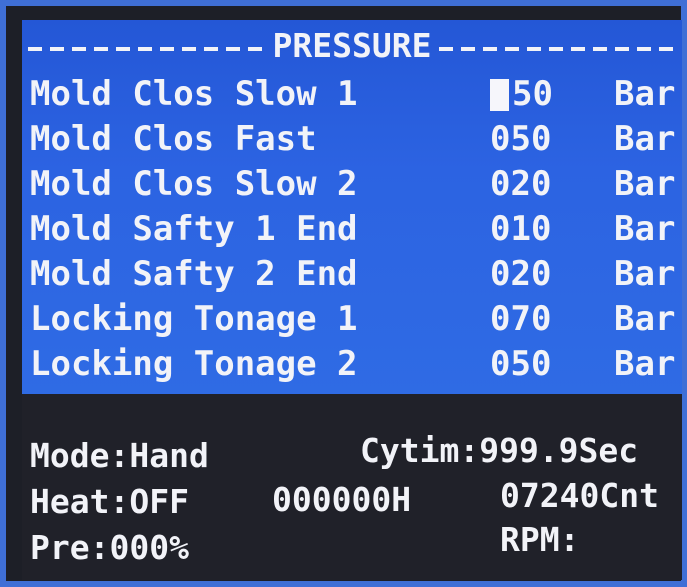 This screenshot has width=687, height=587. What do you see at coordinates (520, 319) in the screenshot?
I see `setting-value-field: 070` at bounding box center [520, 319].